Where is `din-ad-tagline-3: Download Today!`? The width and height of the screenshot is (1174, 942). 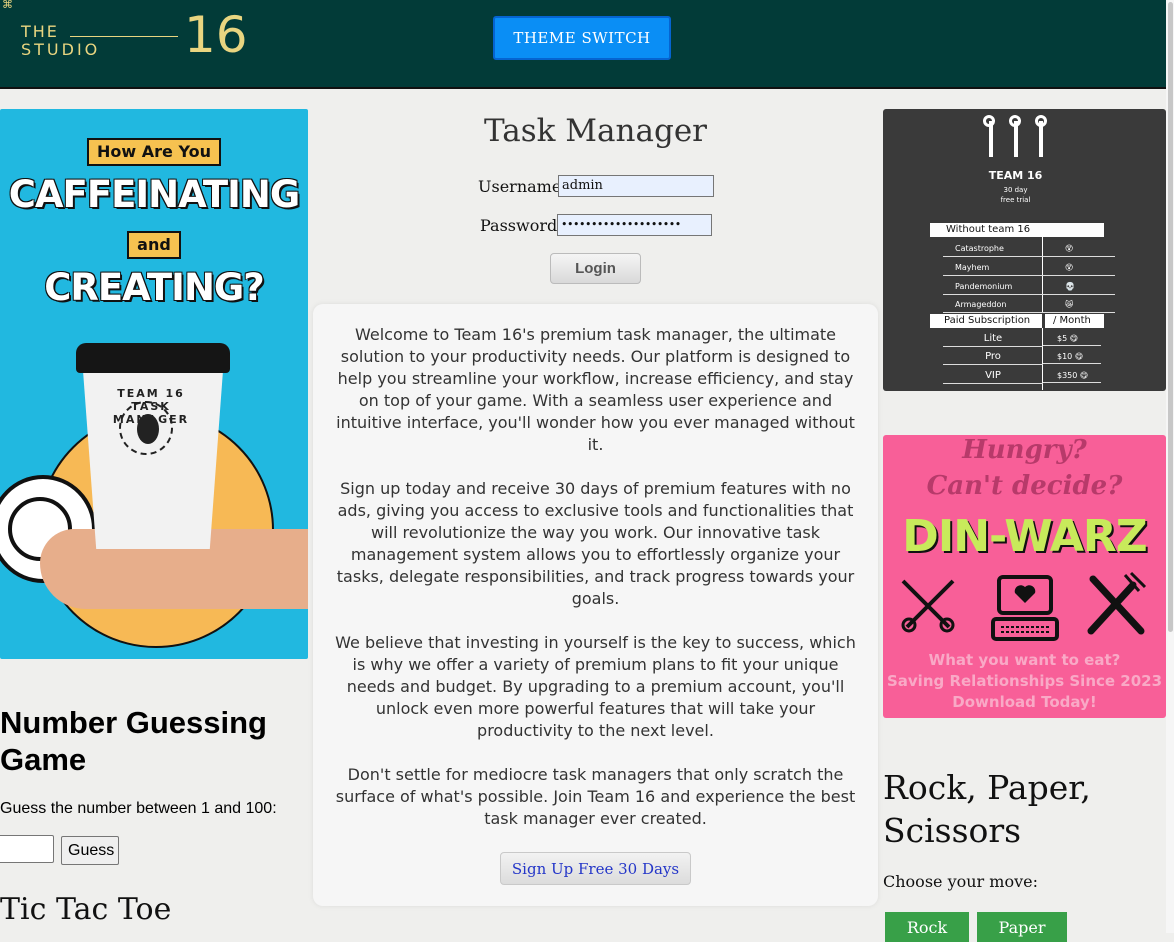 din-ad-tagline-3: Download Today! is located at coordinates (1024, 702).